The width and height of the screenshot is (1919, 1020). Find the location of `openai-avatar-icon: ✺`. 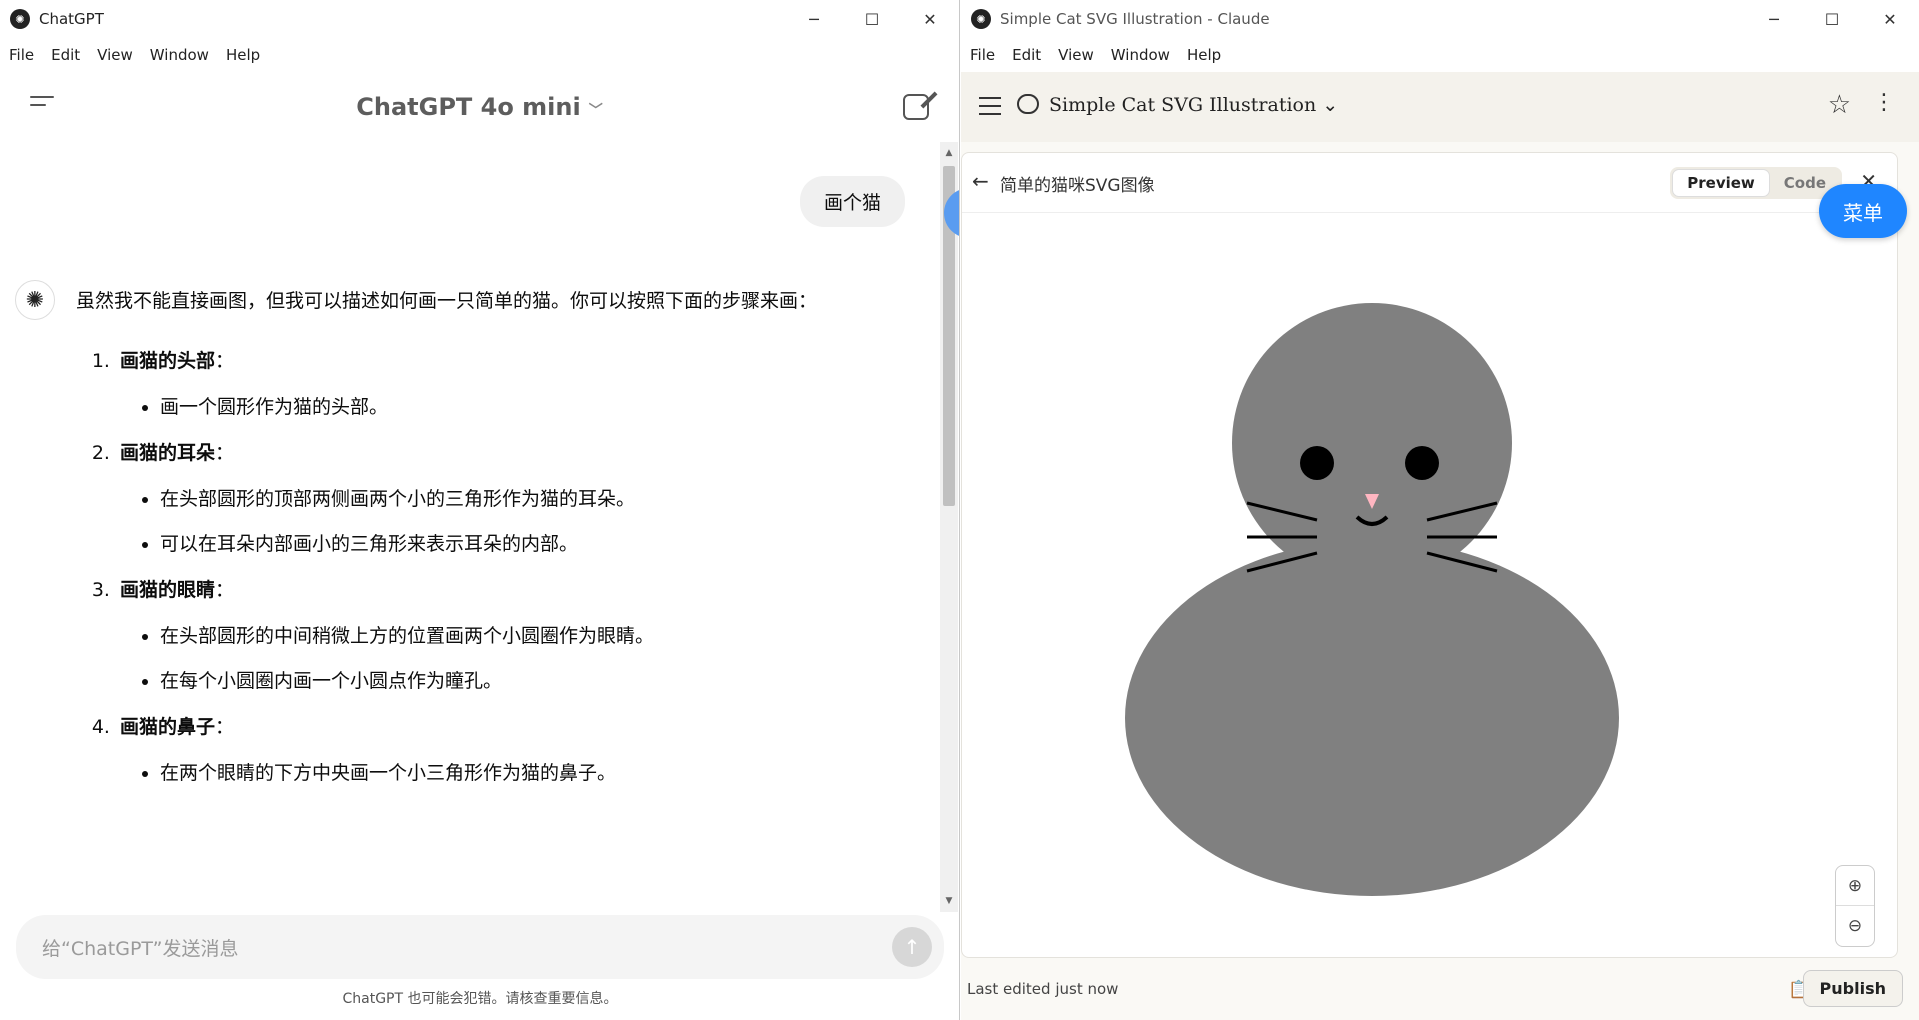

openai-avatar-icon: ✺ is located at coordinates (35, 300).